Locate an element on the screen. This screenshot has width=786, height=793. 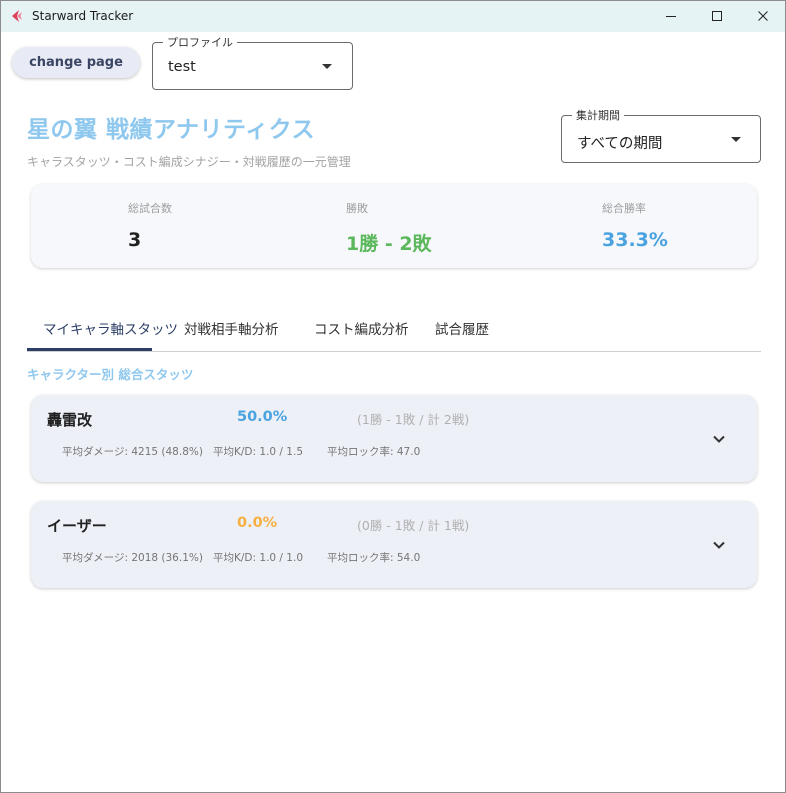
section-heading: キャラクター別 総合スタッツ is located at coordinates (110, 374).